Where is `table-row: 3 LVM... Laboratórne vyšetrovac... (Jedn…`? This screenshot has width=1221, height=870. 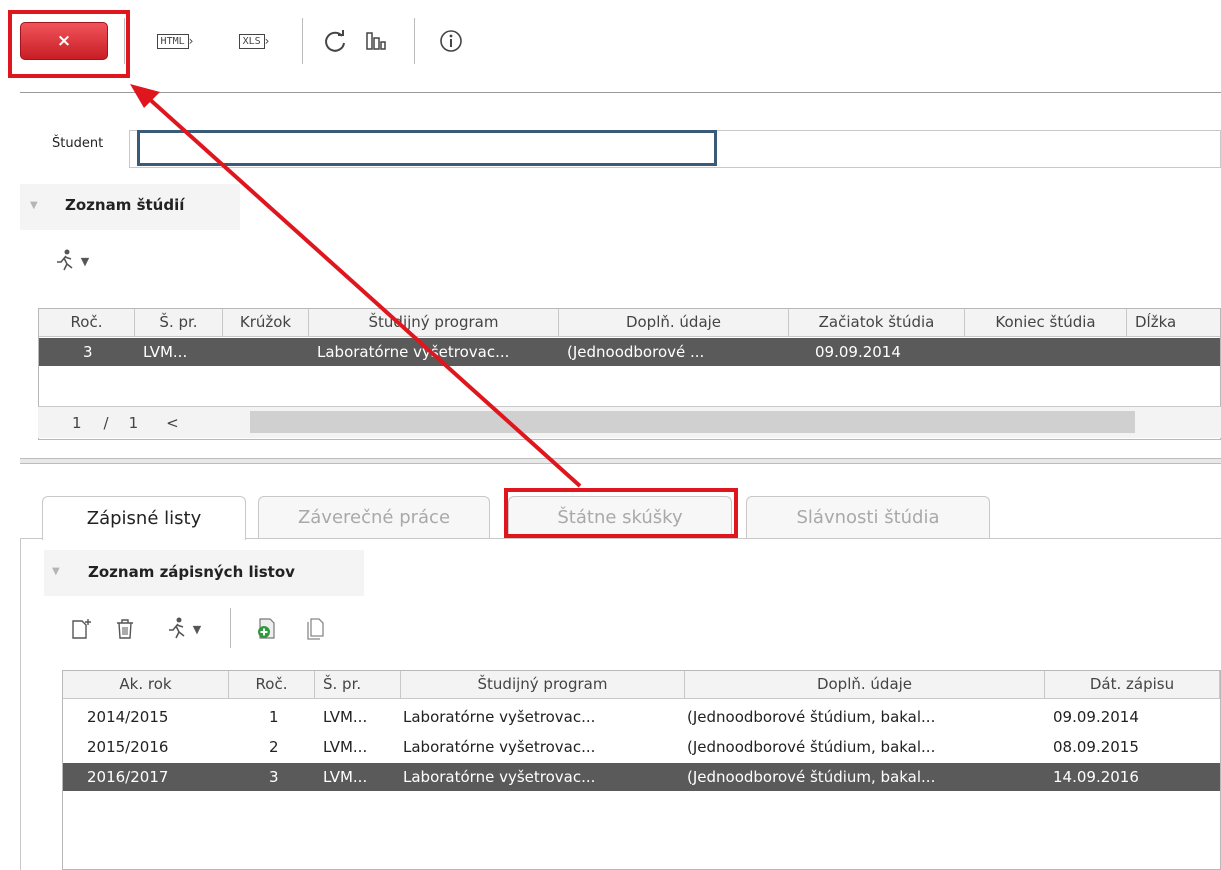 table-row: 3 LVM... Laboratórne vyšetrovac... (Jedn… is located at coordinates (629, 352).